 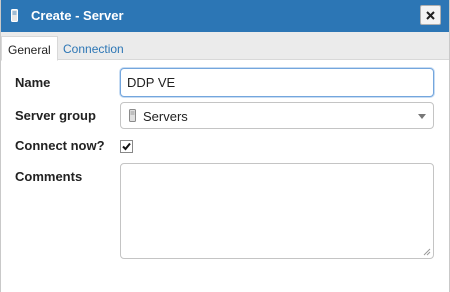 I want to click on checkmark-icon, so click(x=126, y=146).